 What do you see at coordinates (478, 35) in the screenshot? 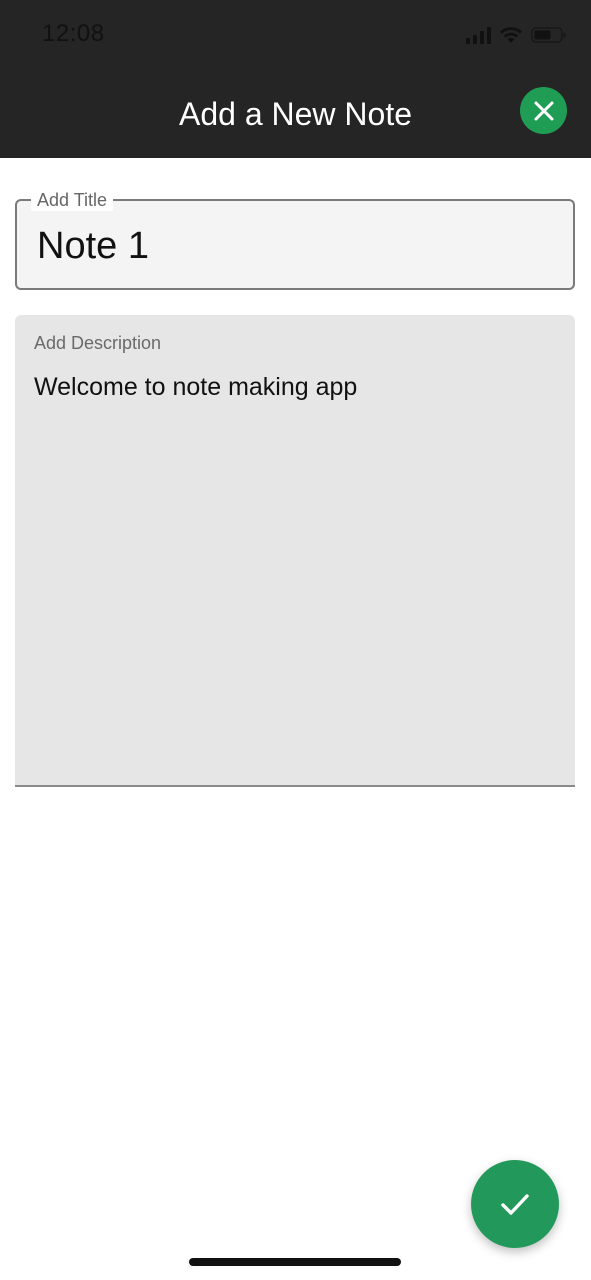
I see `signal-icon` at bounding box center [478, 35].